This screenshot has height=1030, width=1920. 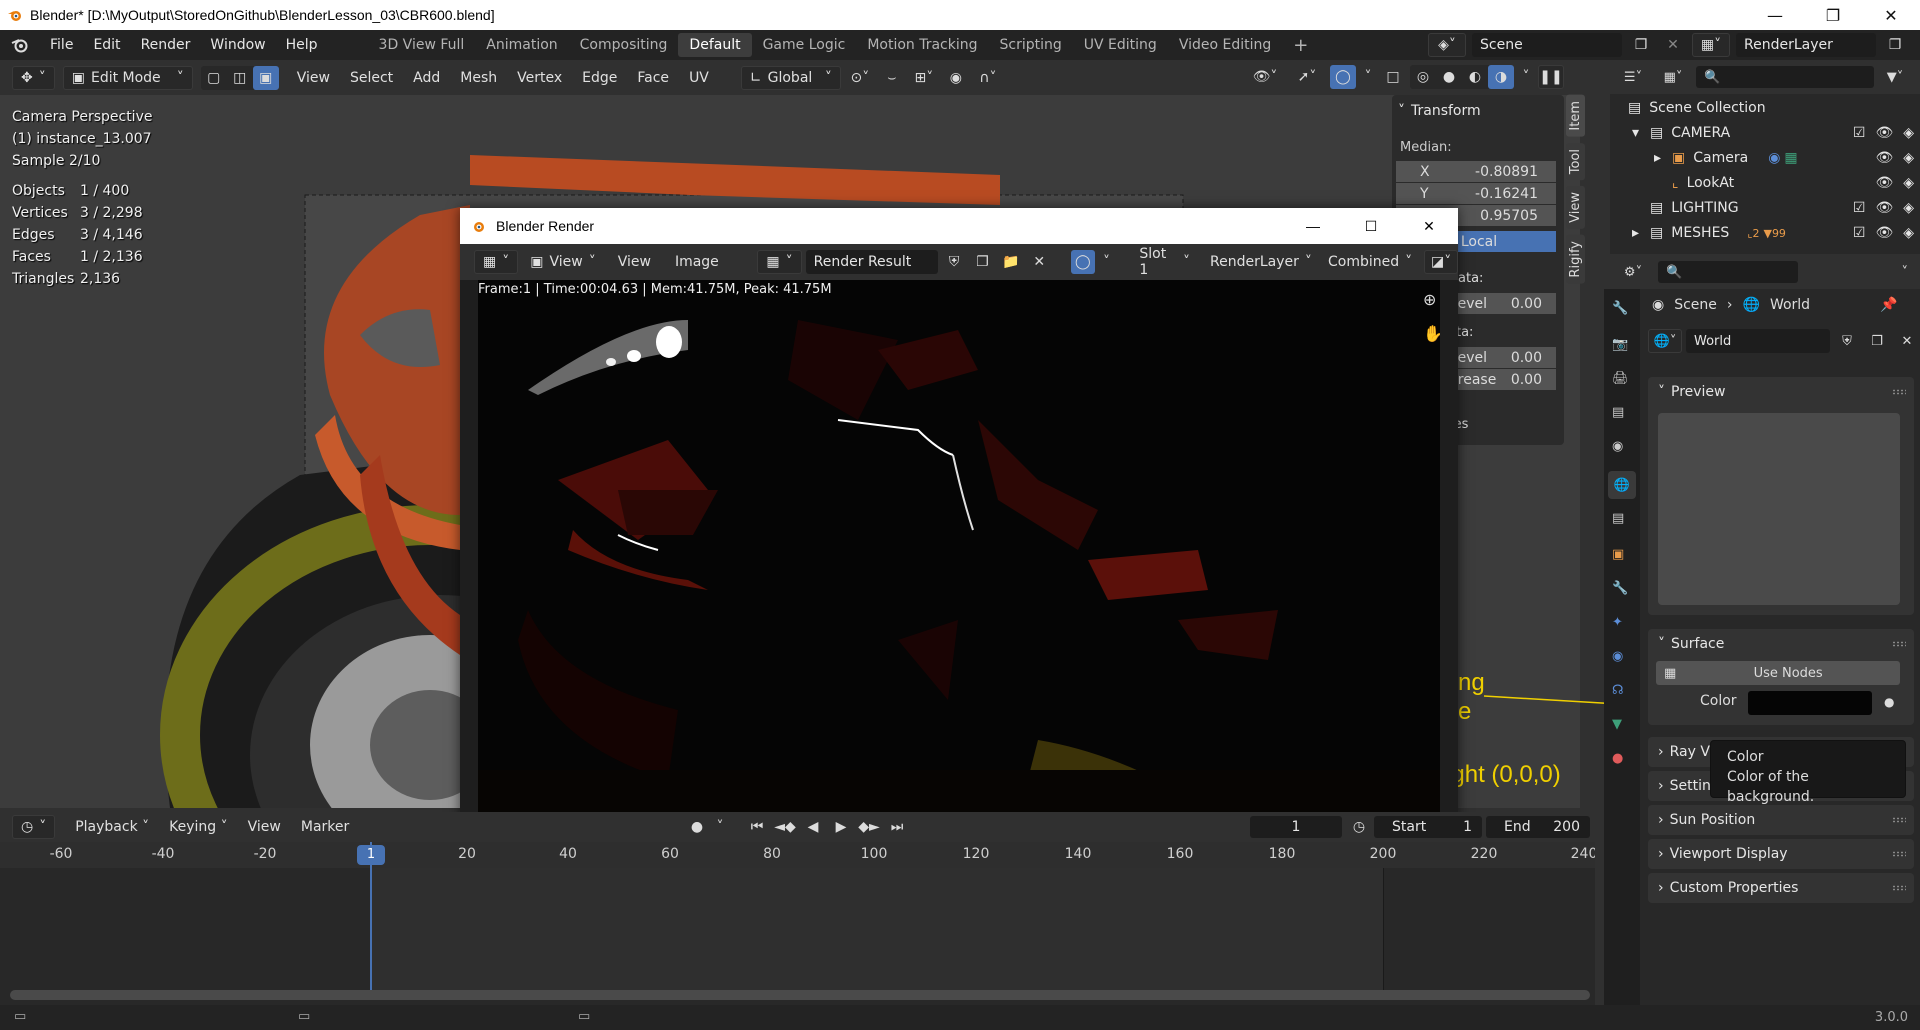 What do you see at coordinates (1784, 158) in the screenshot?
I see `outliner-row-camera: ▸ ▣ Camera ◉ ▦ 👁 ◈` at bounding box center [1784, 158].